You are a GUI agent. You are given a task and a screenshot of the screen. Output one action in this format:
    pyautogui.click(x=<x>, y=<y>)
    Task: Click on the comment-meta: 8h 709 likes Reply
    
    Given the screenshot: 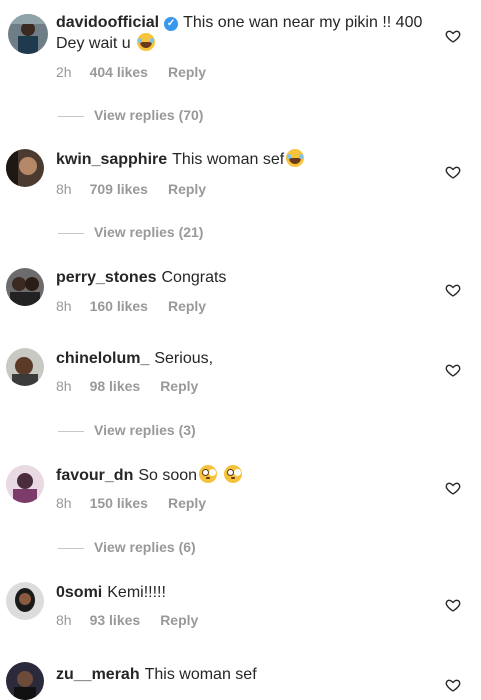 What is the action you would take?
    pyautogui.click(x=141, y=189)
    